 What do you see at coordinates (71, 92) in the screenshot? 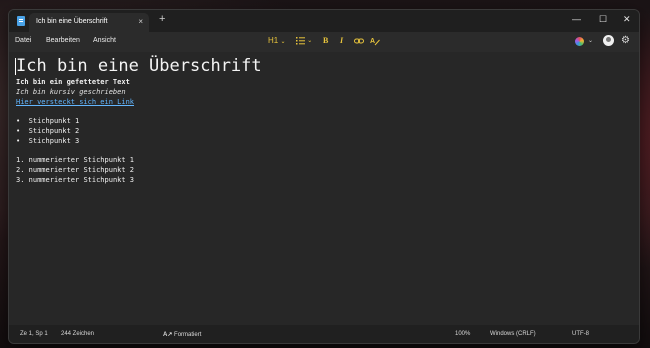
I see `italic-text-line: Ich bin kursiv geschrieben` at bounding box center [71, 92].